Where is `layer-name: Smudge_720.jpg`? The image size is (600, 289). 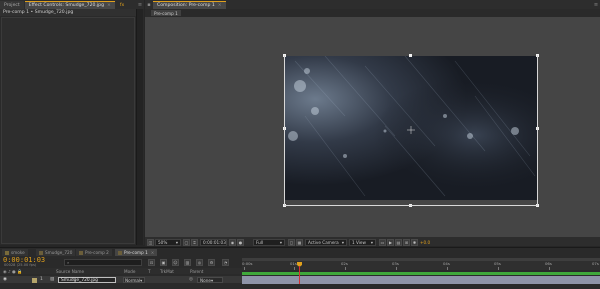
layer-name: Smudge_720.jpg is located at coordinates (79, 280).